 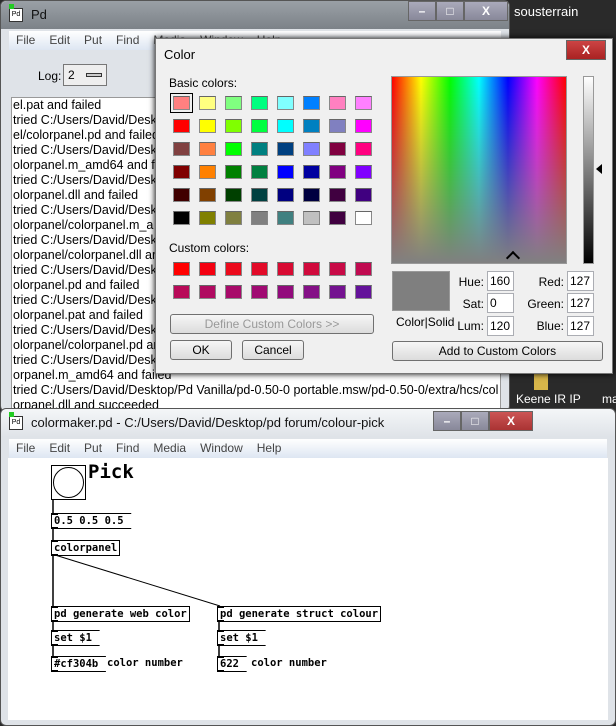 I want to click on set-message-web: set $1, so click(x=75, y=638).